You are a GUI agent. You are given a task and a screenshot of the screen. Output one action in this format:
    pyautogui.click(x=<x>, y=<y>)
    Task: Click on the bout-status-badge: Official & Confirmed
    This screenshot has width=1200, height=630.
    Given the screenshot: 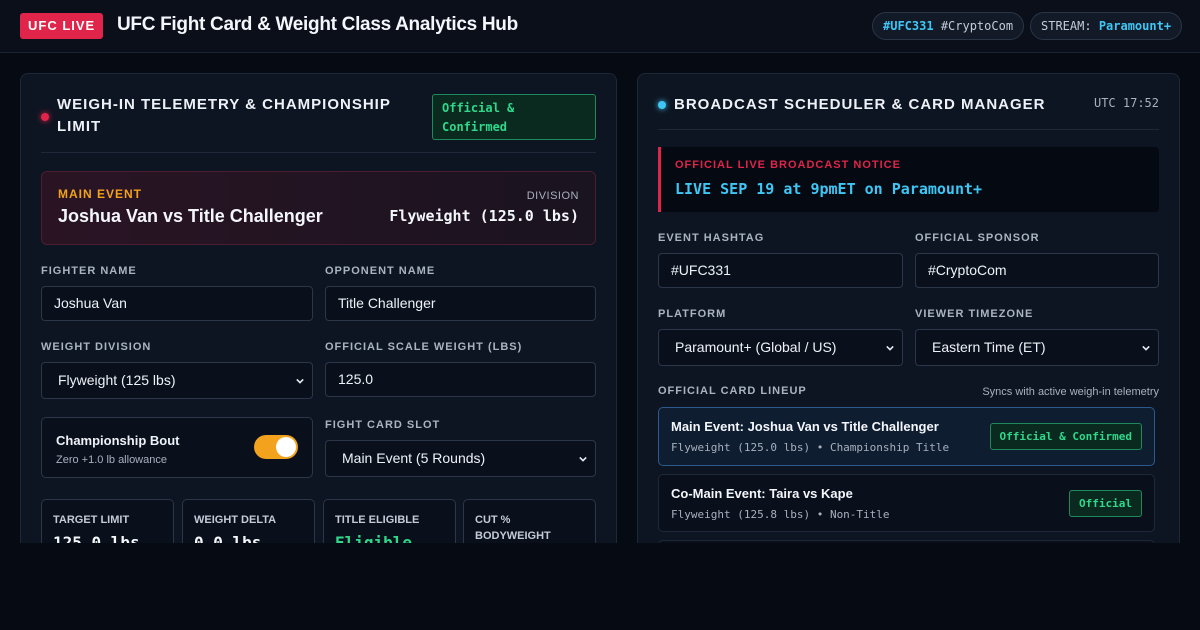 What is the action you would take?
    pyautogui.click(x=1065, y=436)
    